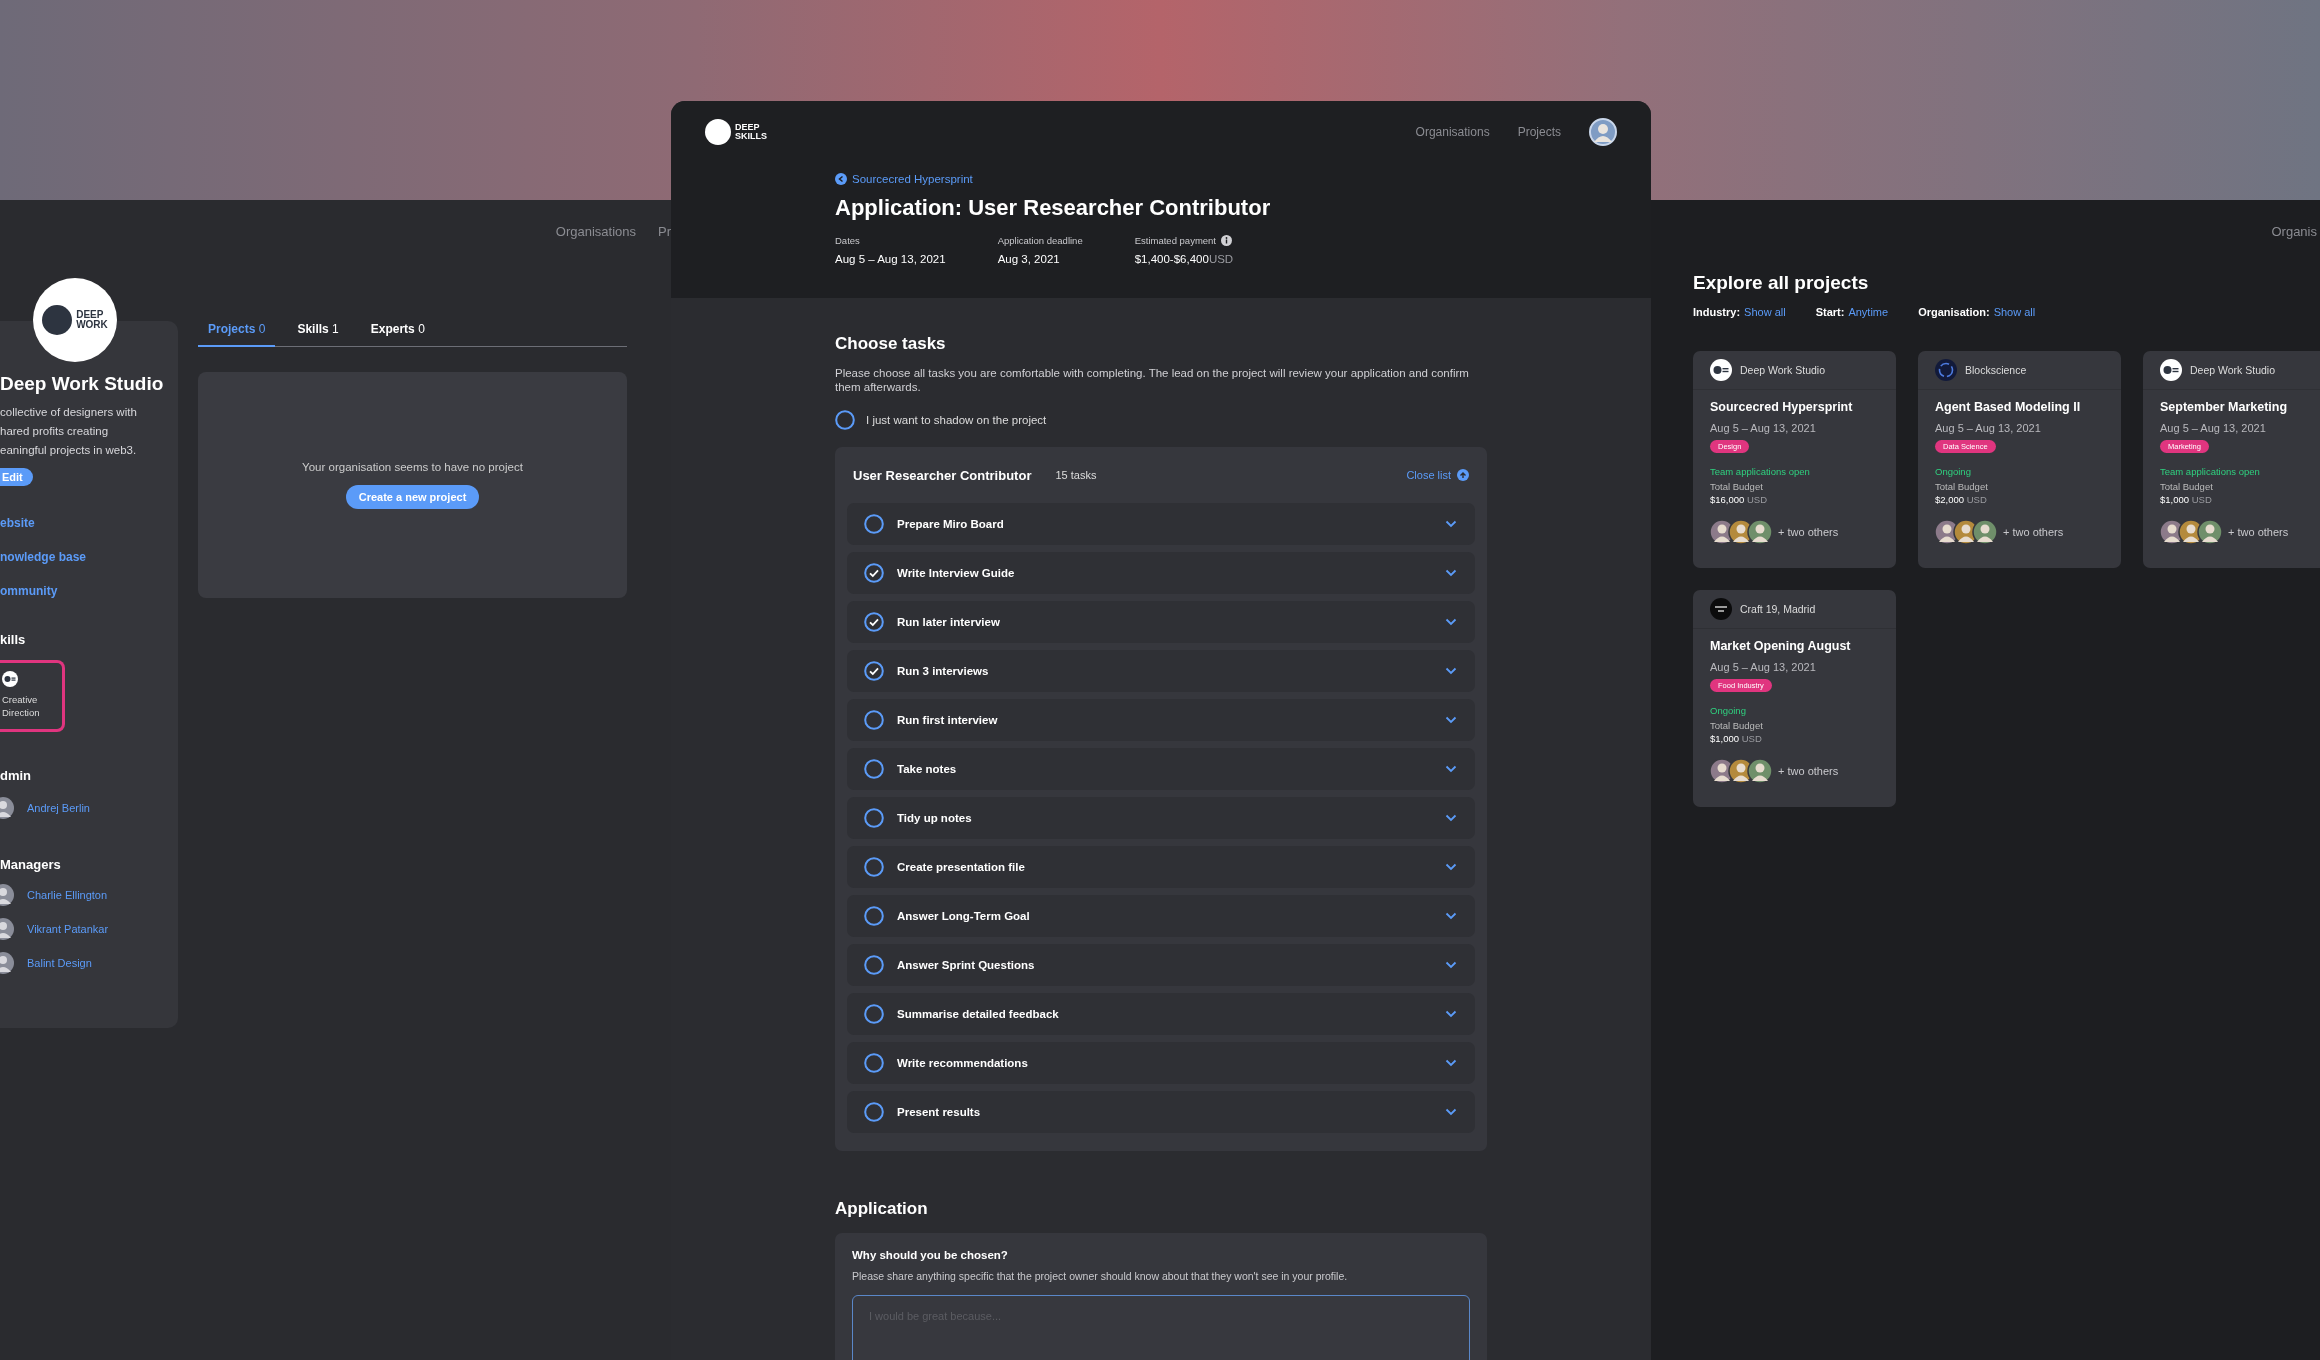 The image size is (2320, 1360). What do you see at coordinates (17, 523) in the screenshot?
I see `sidebar-link: ebsite` at bounding box center [17, 523].